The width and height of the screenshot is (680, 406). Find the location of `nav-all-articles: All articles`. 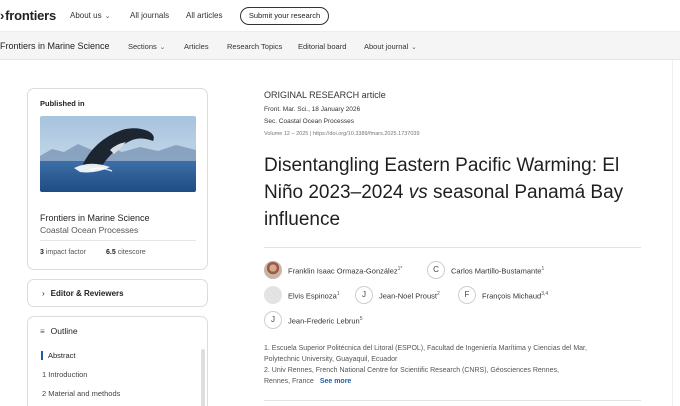

nav-all-articles: All articles is located at coordinates (204, 15).